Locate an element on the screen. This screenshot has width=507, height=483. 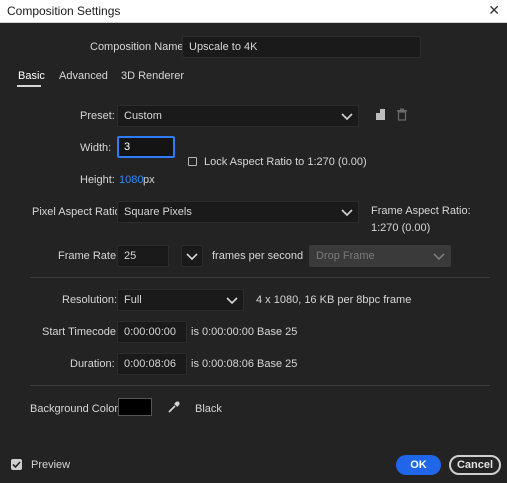
window-title: Composition Settings is located at coordinates (64, 11).